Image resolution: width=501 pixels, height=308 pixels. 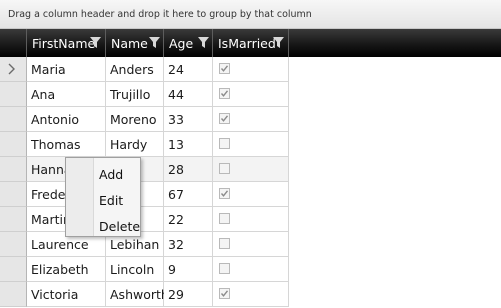 I want to click on cell-last: Moreno, so click(x=135, y=119).